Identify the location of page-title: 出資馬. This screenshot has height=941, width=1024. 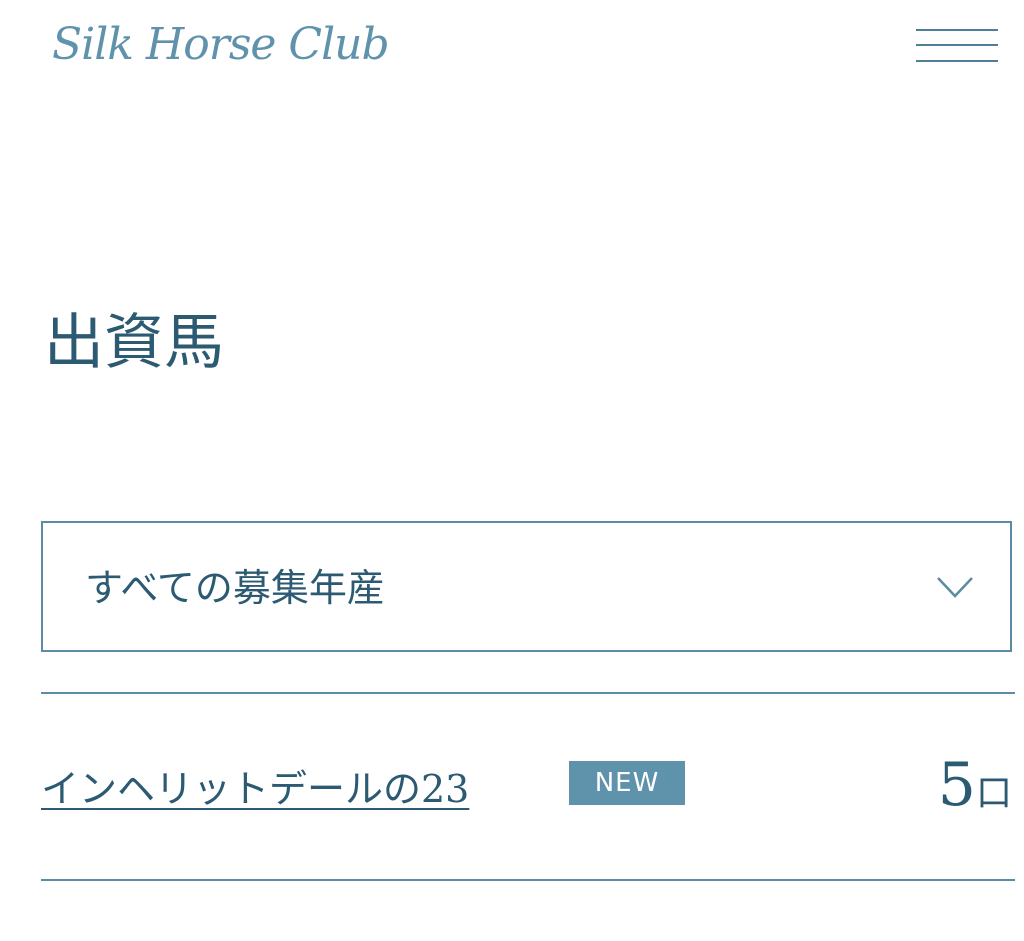
(134, 343).